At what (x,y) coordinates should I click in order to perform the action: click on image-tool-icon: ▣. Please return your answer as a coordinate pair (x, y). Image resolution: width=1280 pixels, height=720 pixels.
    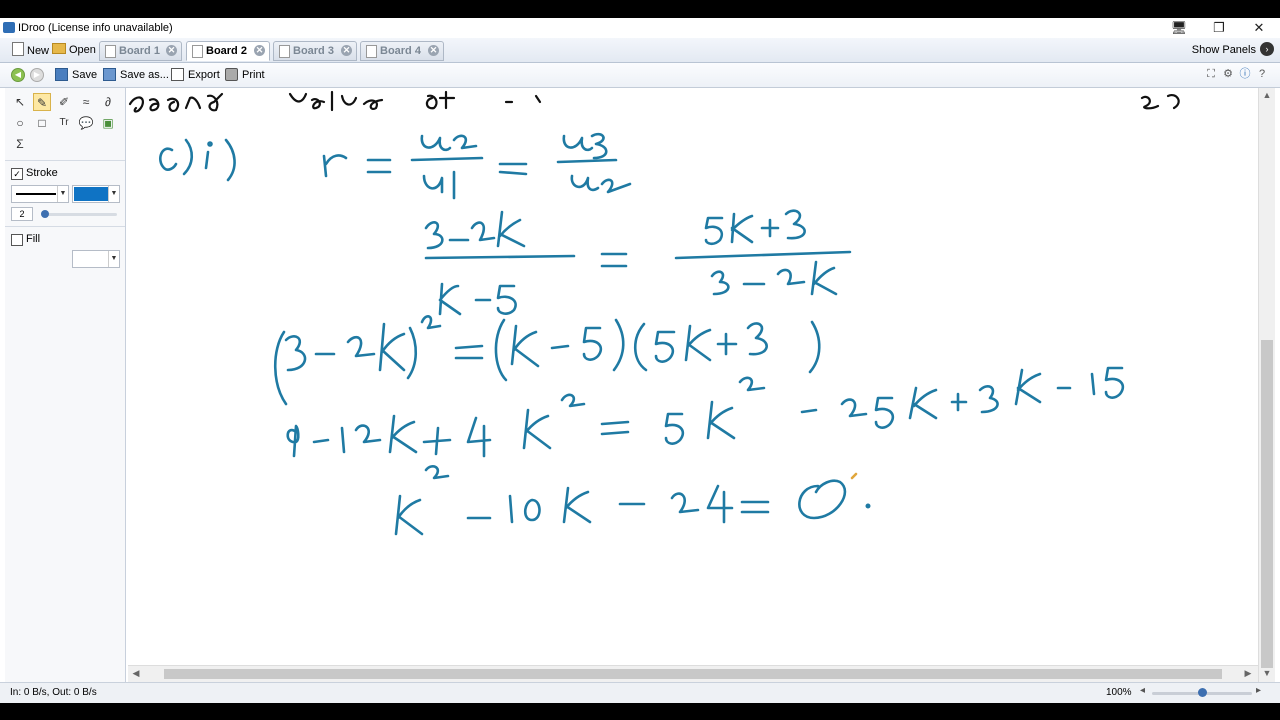
    Looking at the image, I should click on (108, 123).